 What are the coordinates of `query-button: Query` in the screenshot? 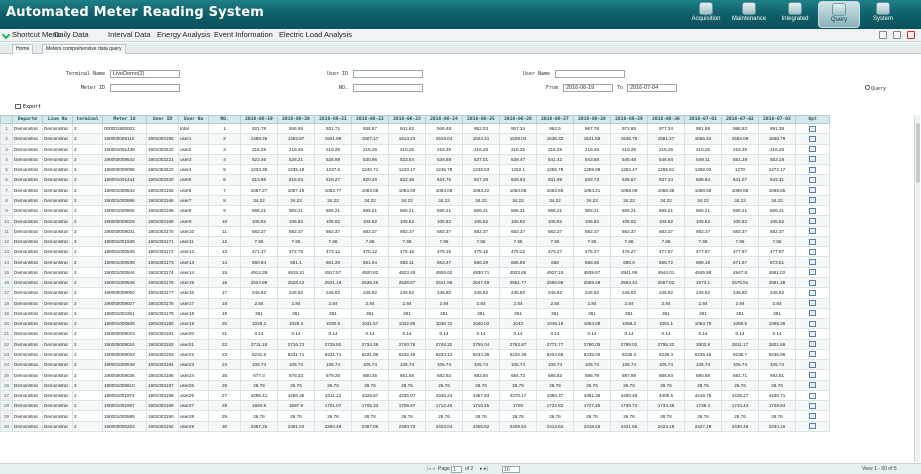 It's located at (875, 88).